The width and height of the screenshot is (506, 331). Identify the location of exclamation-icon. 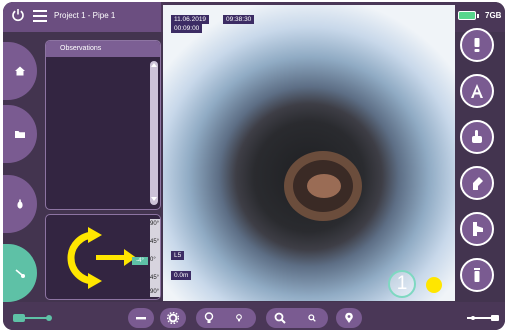
(477, 45).